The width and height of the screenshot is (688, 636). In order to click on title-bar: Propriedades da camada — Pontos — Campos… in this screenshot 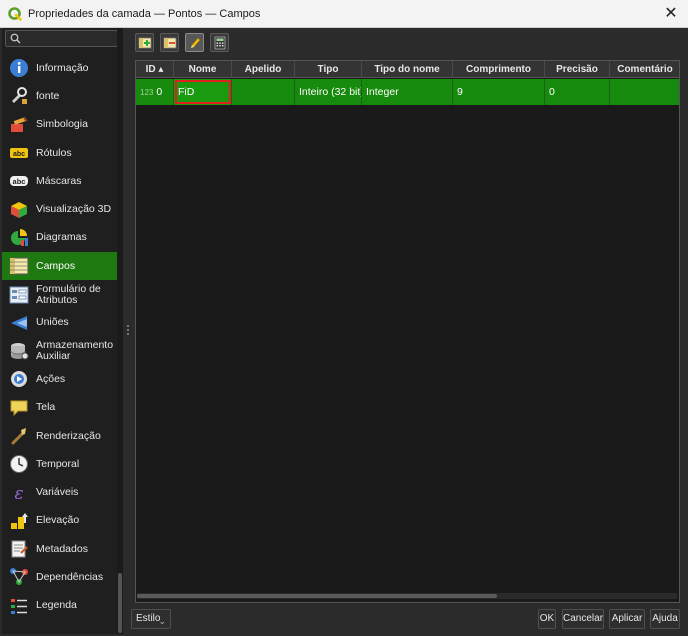, I will do `click(344, 14)`.